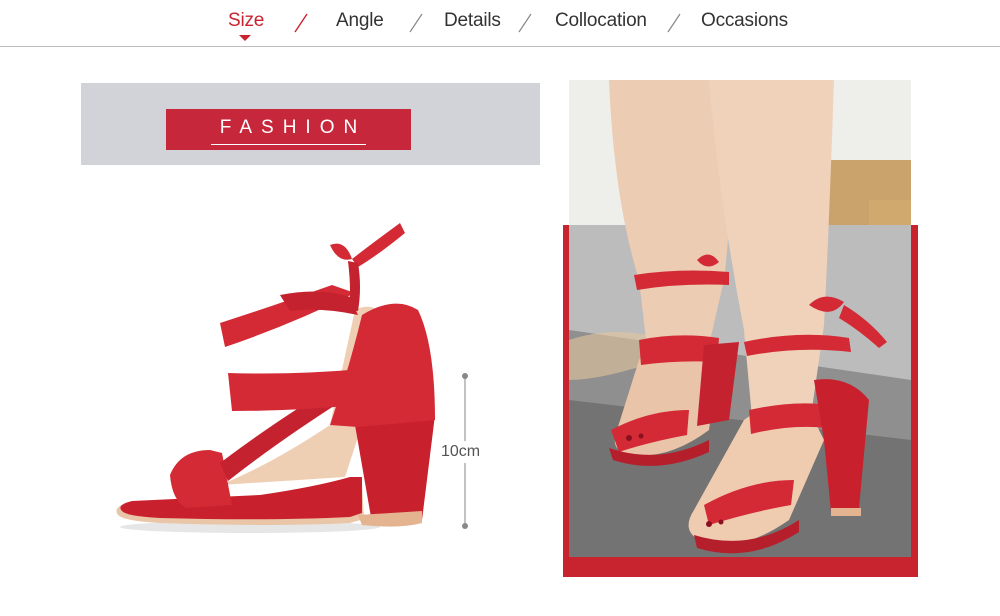 This screenshot has width=1000, height=616. I want to click on tab-angle: Angle, so click(360, 21).